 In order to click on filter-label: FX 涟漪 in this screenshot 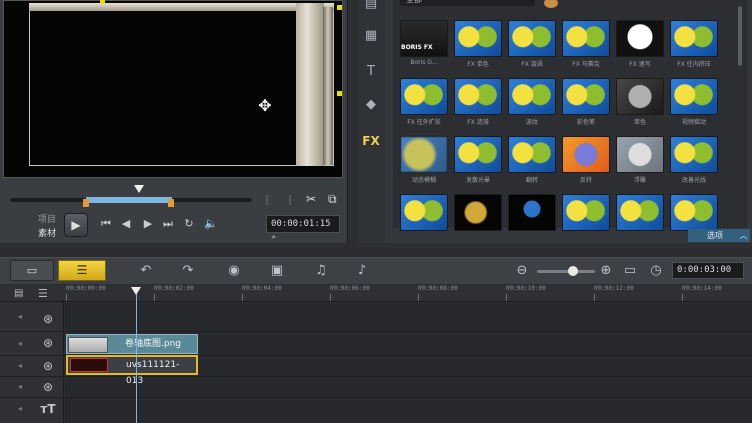, I will do `click(478, 122)`.